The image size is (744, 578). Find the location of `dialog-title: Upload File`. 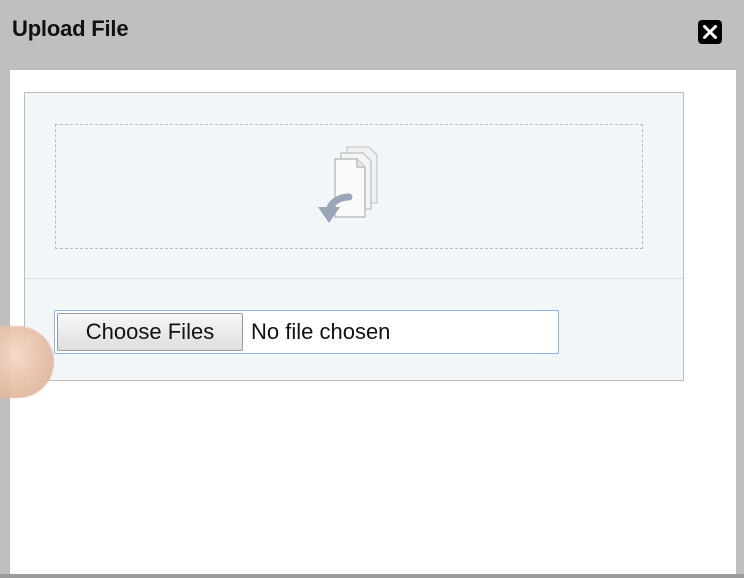

dialog-title: Upload File is located at coordinates (70, 28).